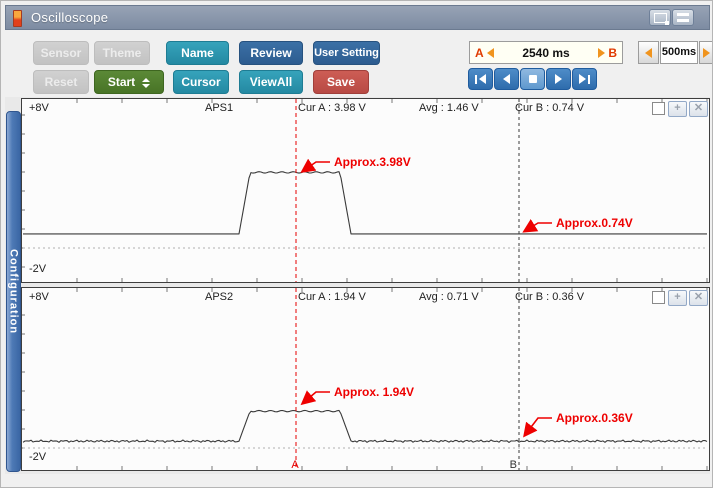 This screenshot has width=713, height=488. I want to click on cursor-b-readout: Cur B : 0.74 V, so click(550, 108).